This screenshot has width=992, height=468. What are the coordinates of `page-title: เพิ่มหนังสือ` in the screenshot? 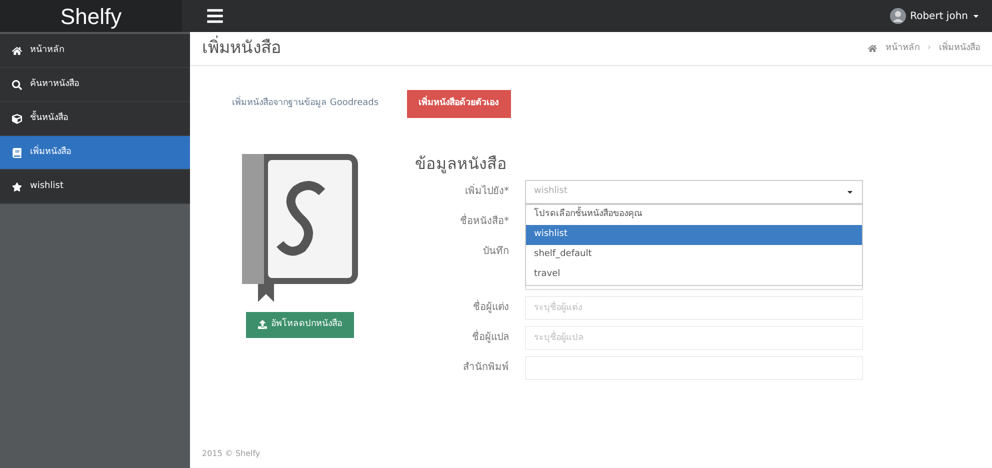 It's located at (241, 48).